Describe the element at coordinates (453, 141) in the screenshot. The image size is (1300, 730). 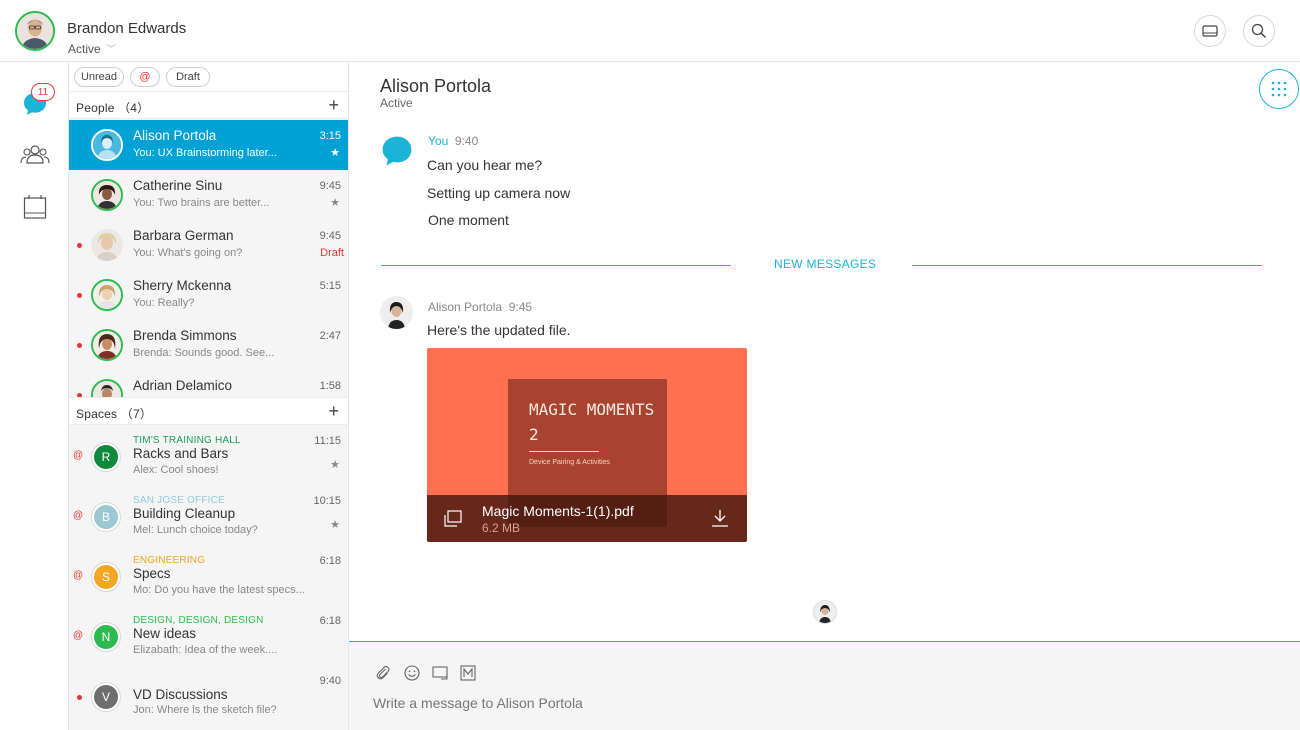
I see `my-message-meta: You 9:40` at that location.